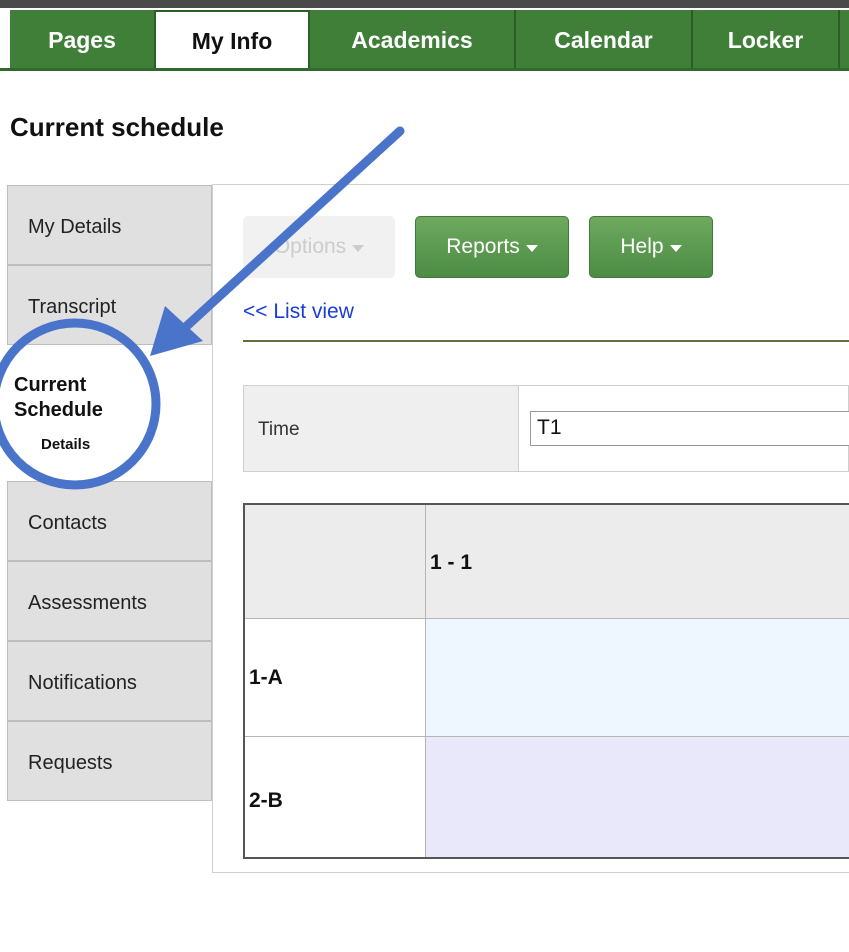 This screenshot has height=952, width=849. I want to click on nav-tab-label: Pages, so click(82, 39).